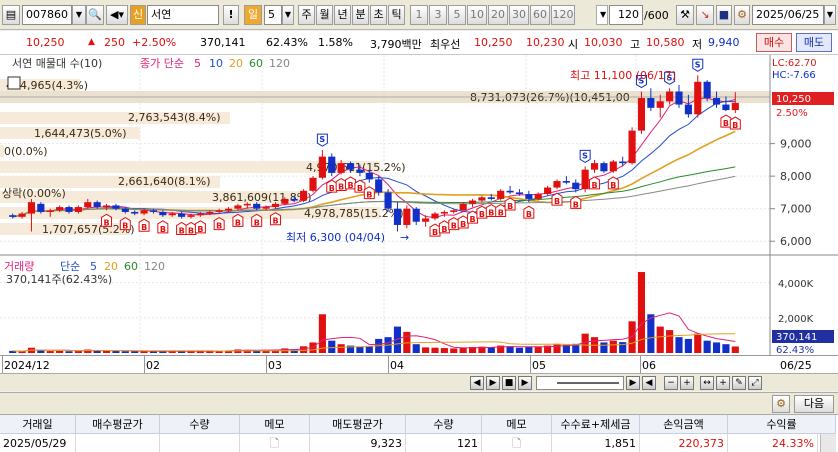  What do you see at coordinates (11, 15) in the screenshot?
I see `grid-menu-icon: ▤` at bounding box center [11, 15].